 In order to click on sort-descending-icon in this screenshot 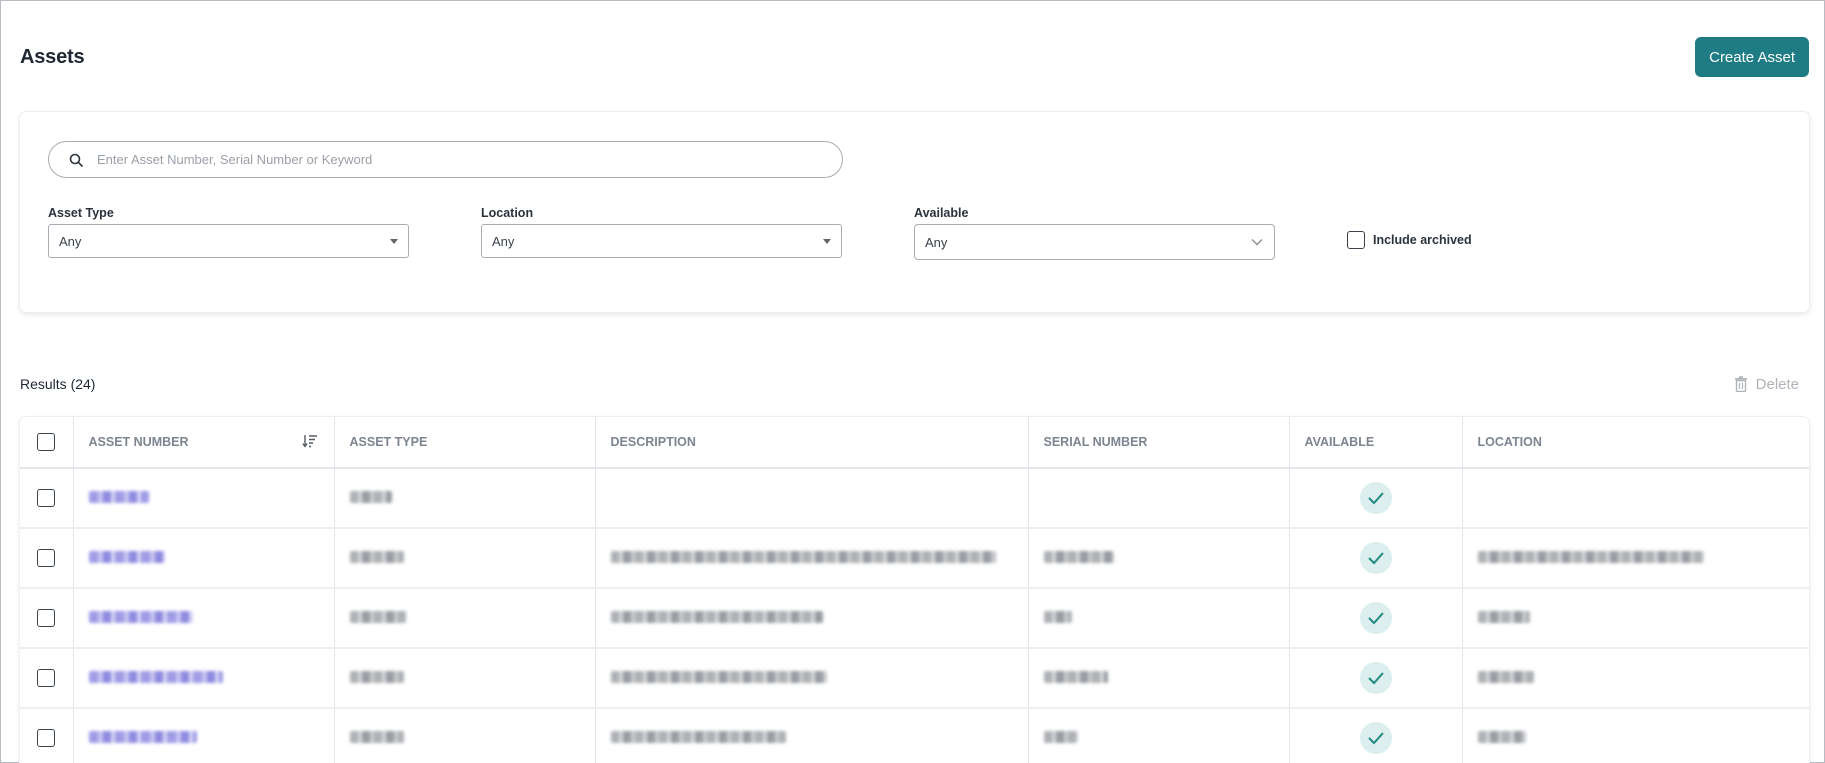, I will do `click(309, 441)`.